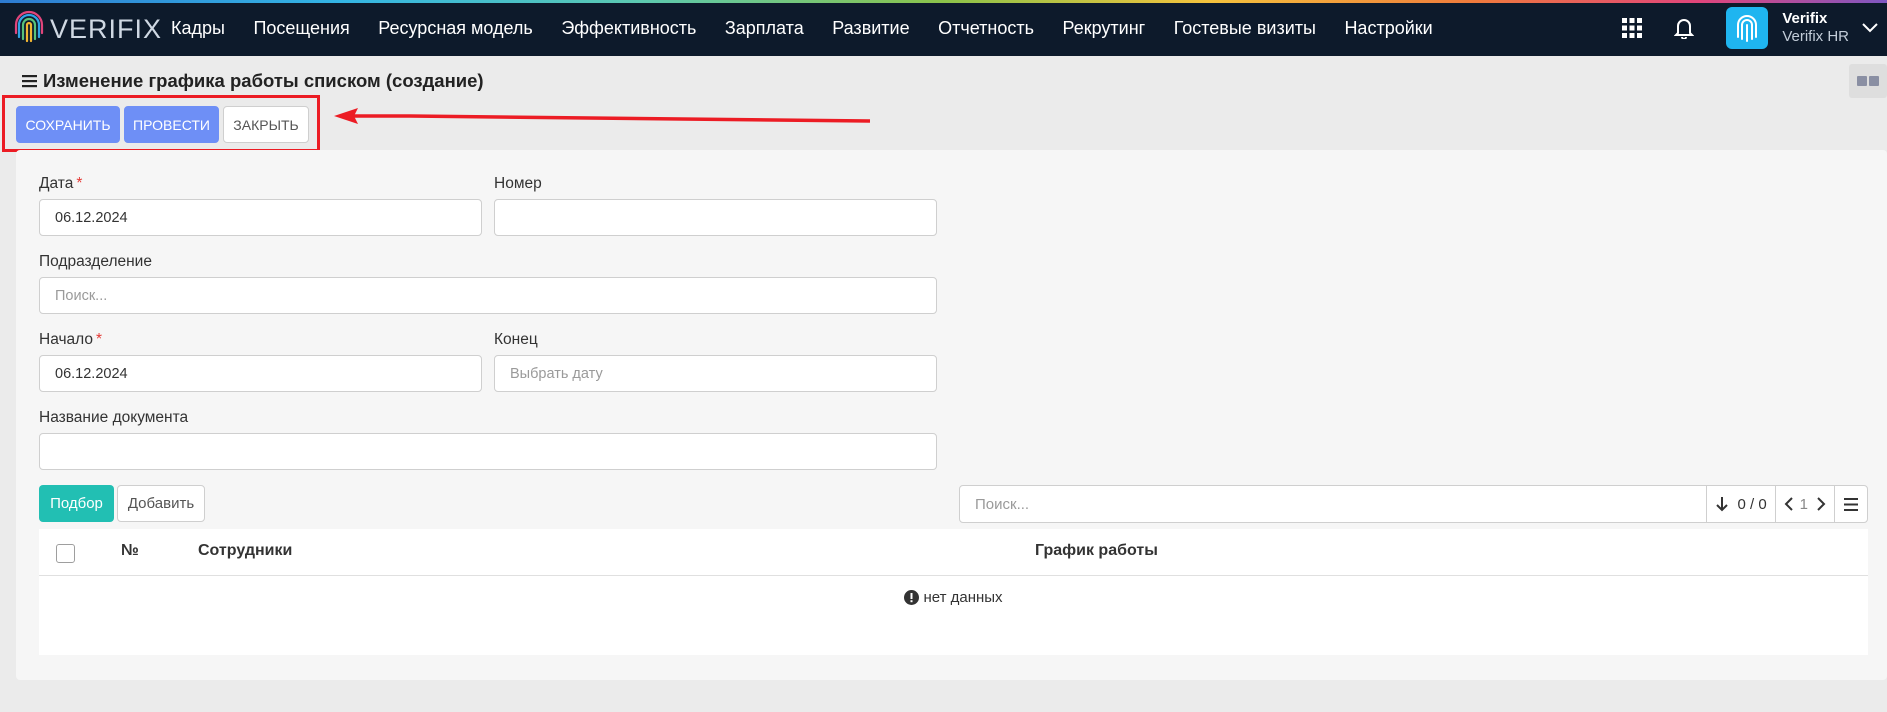 This screenshot has height=712, width=1887. Describe the element at coordinates (953, 552) in the screenshot. I see `table-header: № Сотрудники График работы` at that location.